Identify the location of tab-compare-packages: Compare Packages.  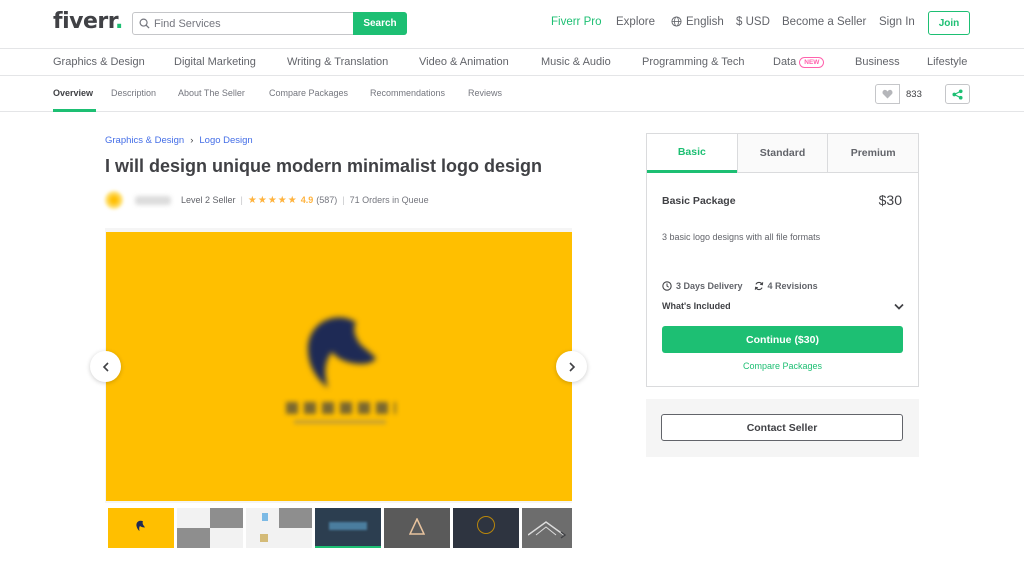
(308, 93).